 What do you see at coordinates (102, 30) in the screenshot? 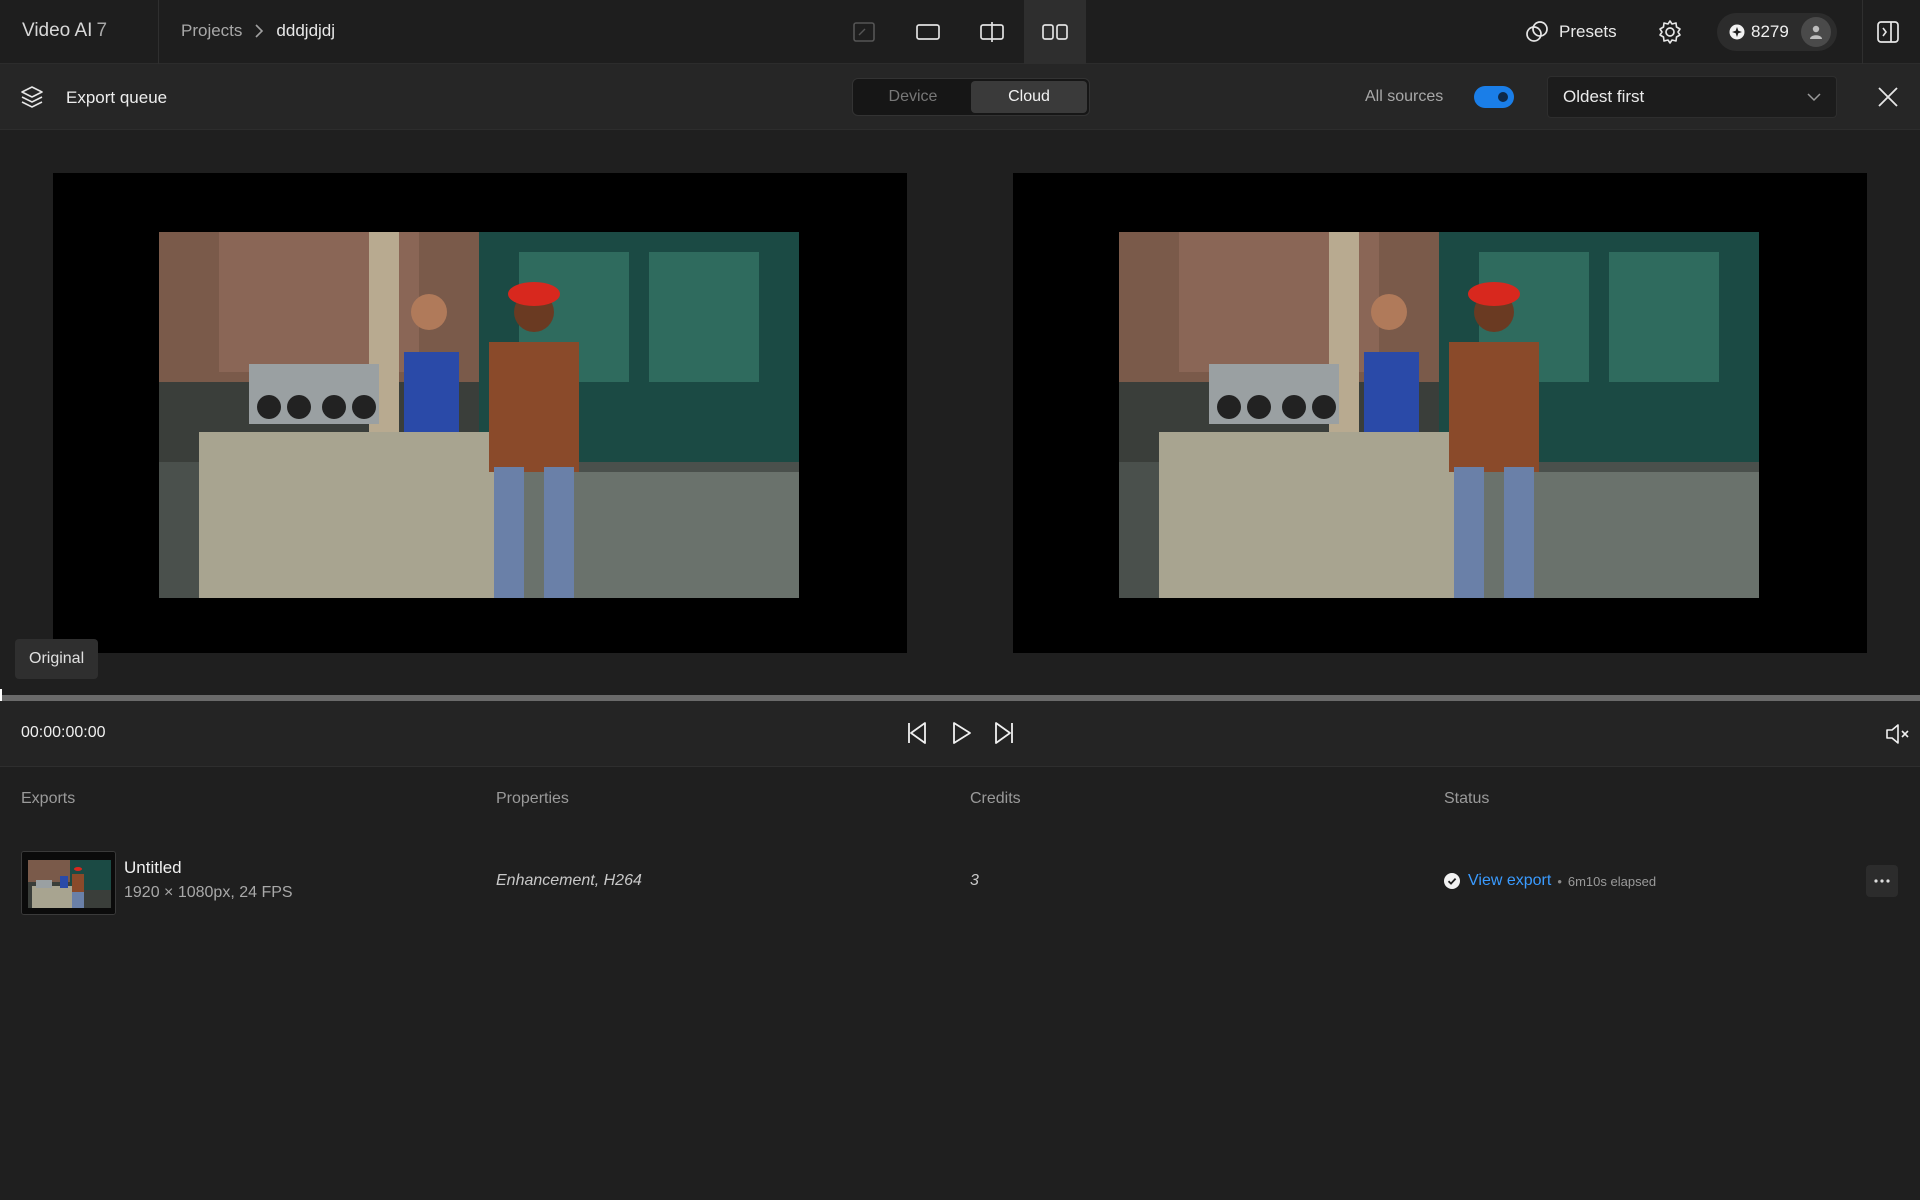
I see `app-version: 7` at bounding box center [102, 30].